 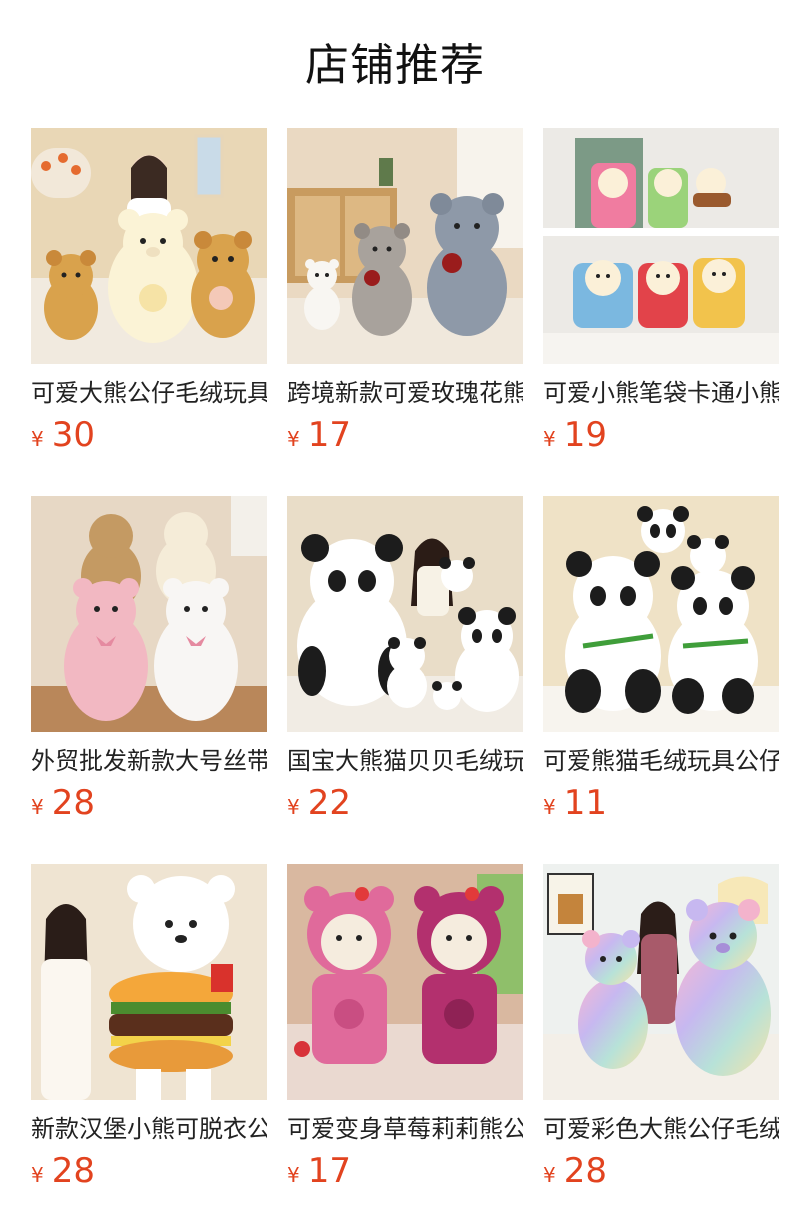 I want to click on product-price: ¥19, so click(x=661, y=438).